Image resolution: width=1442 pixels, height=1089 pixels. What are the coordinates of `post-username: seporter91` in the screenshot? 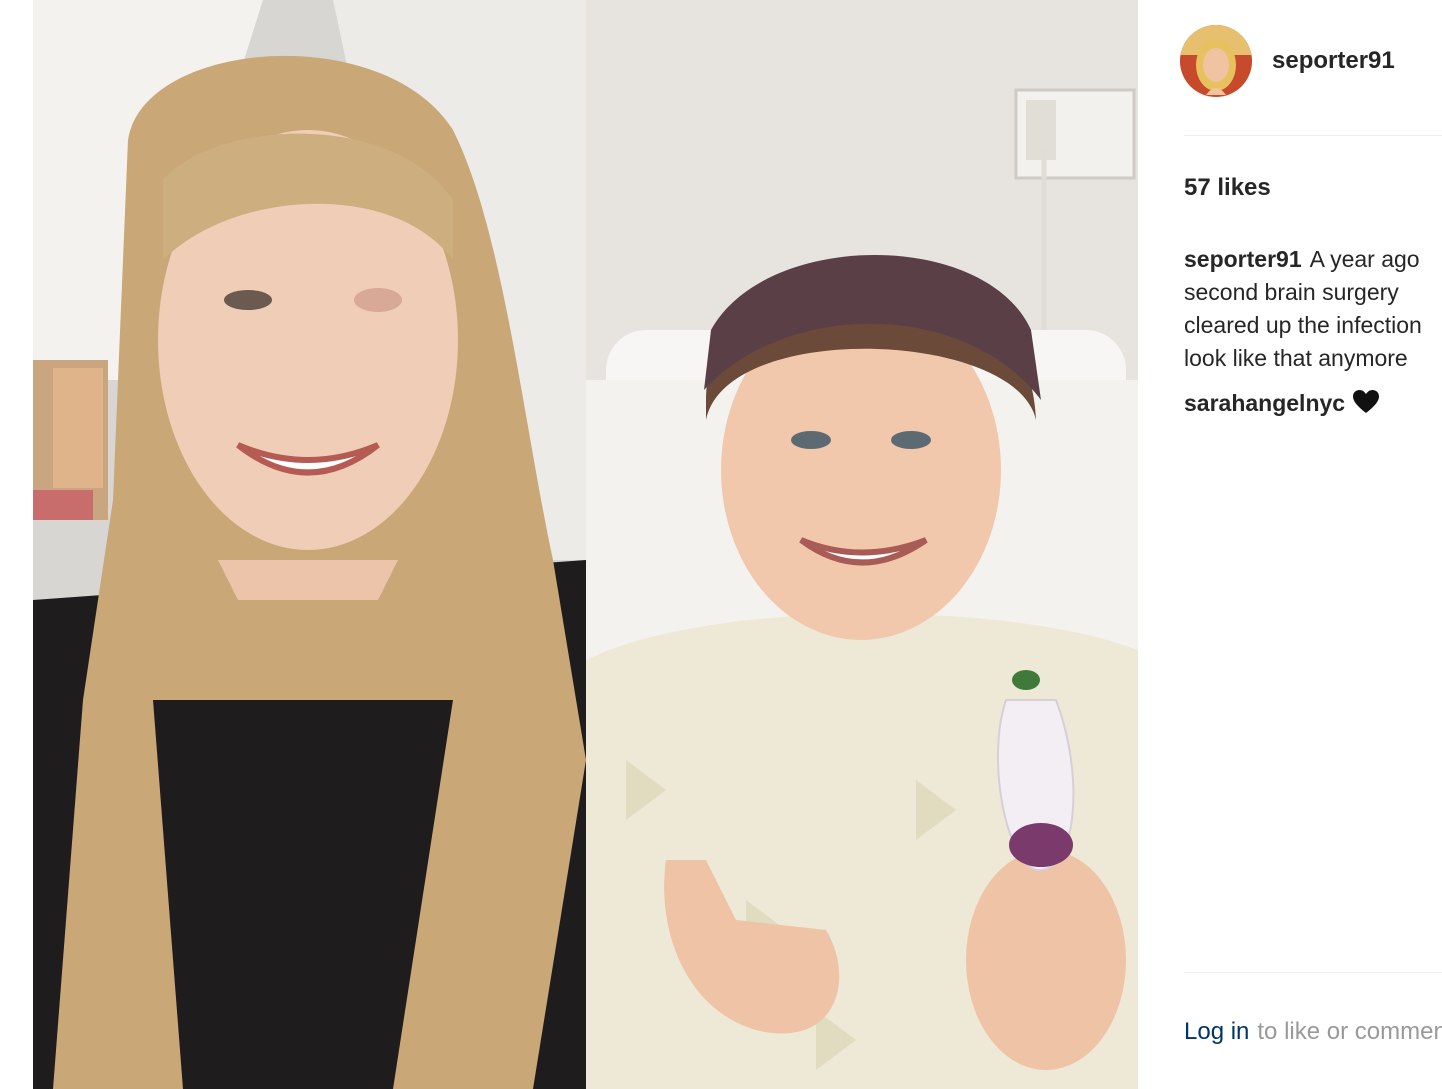 It's located at (1333, 61).